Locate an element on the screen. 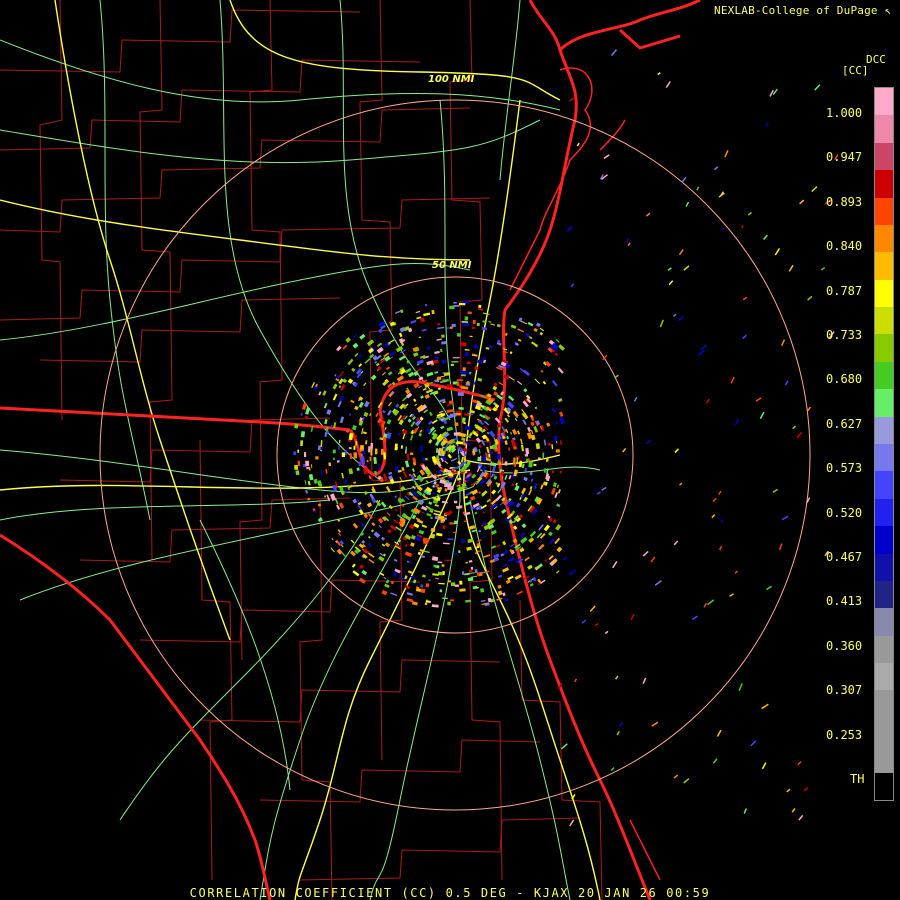 Image resolution: width=900 pixels, height=900 pixels. colorbar-tick-label: 1.000 is located at coordinates (844, 113).